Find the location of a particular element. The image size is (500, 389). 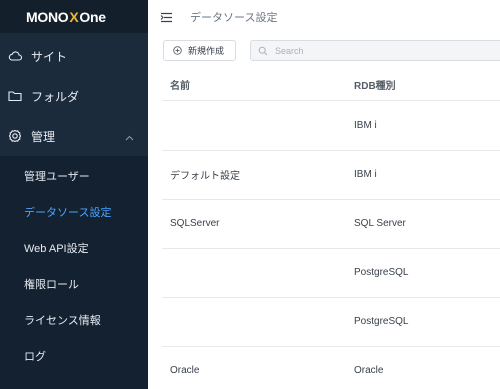

column-header-name: 名前 is located at coordinates (180, 84).